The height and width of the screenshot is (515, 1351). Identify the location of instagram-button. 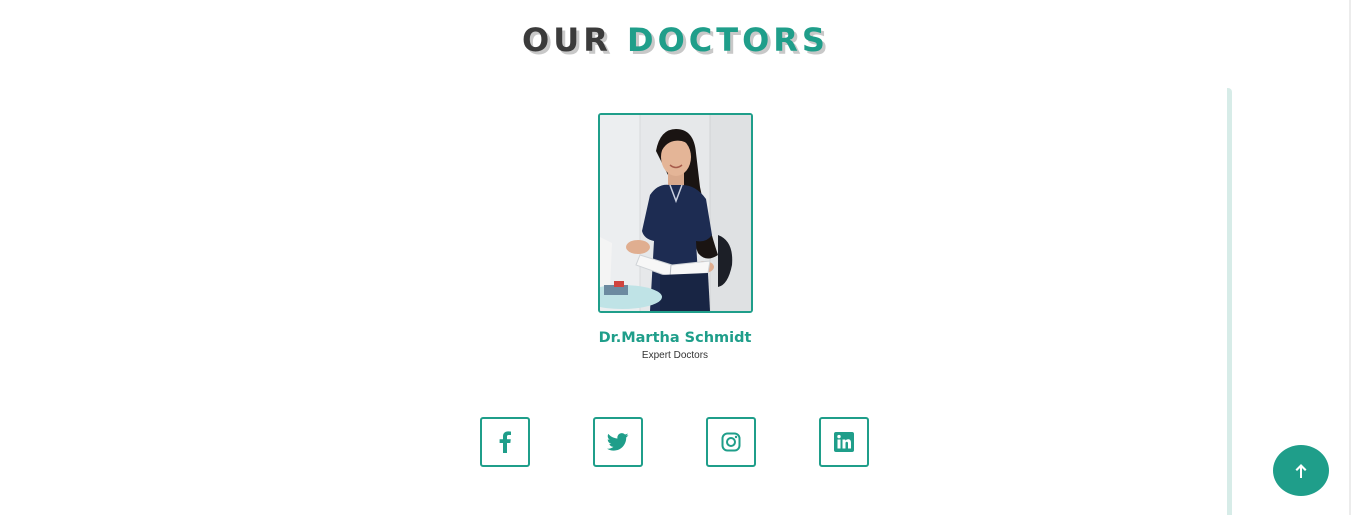
(731, 442).